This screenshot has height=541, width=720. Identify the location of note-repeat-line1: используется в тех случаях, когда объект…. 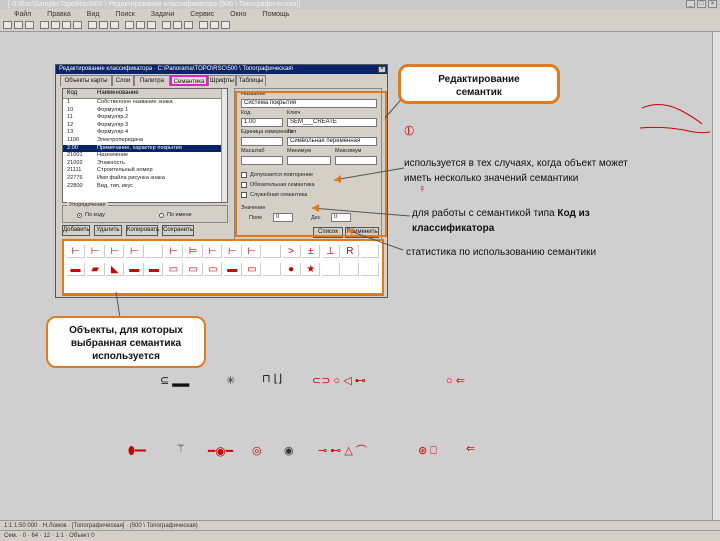
(516, 163).